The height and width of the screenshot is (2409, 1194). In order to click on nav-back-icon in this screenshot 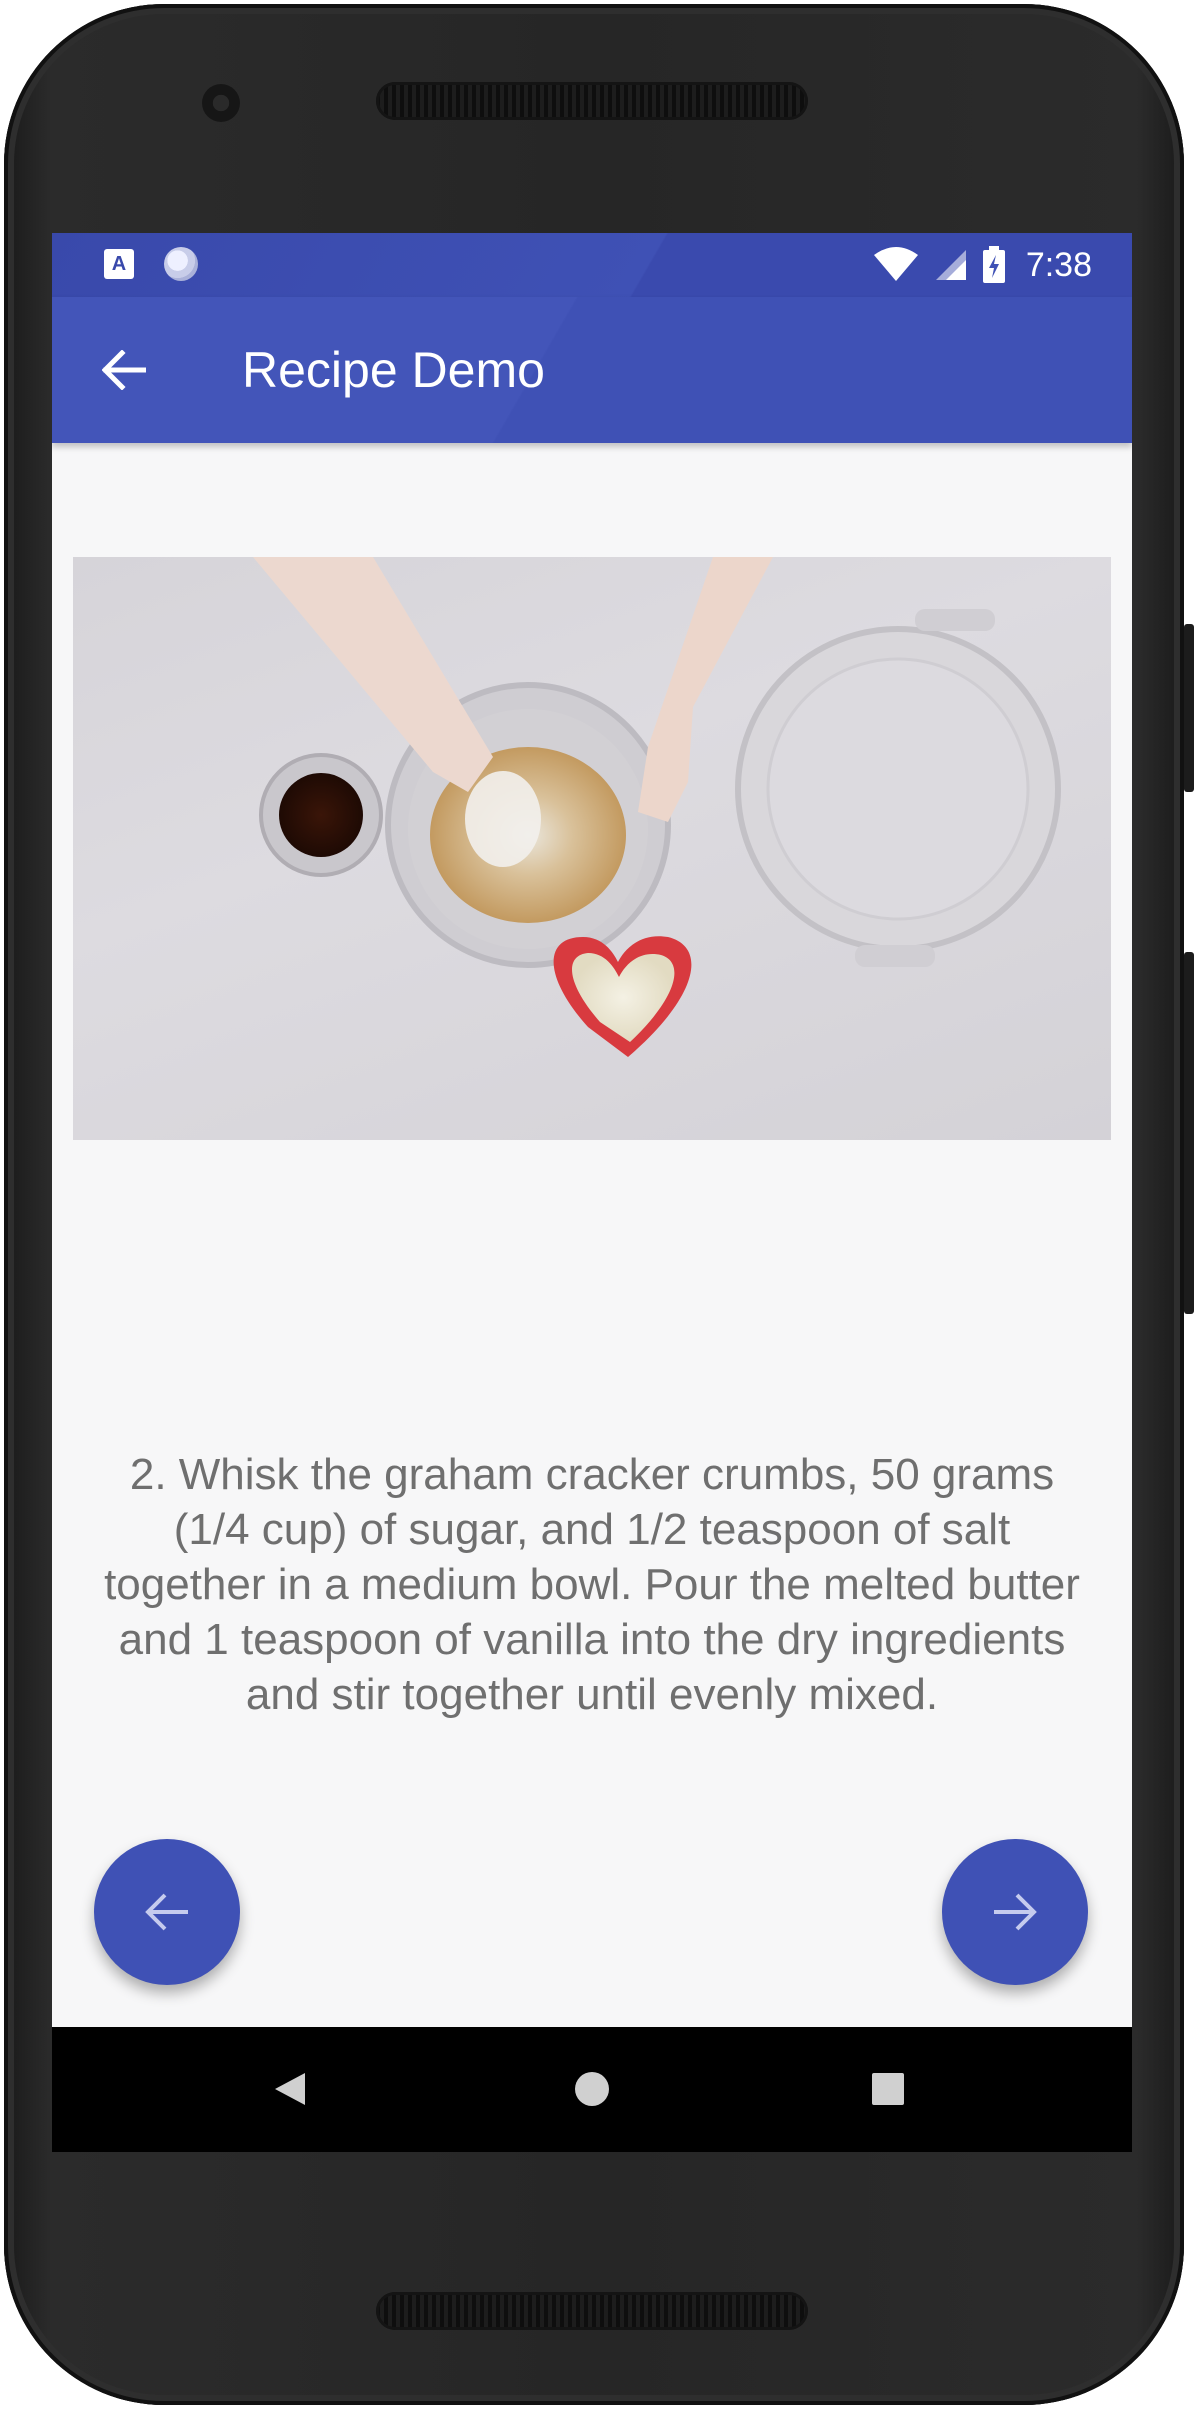, I will do `click(290, 2089)`.